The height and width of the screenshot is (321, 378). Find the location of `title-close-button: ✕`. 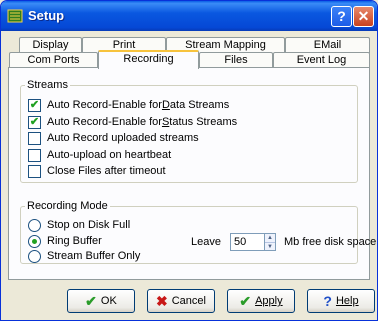

title-close-button: ✕ is located at coordinates (363, 16).